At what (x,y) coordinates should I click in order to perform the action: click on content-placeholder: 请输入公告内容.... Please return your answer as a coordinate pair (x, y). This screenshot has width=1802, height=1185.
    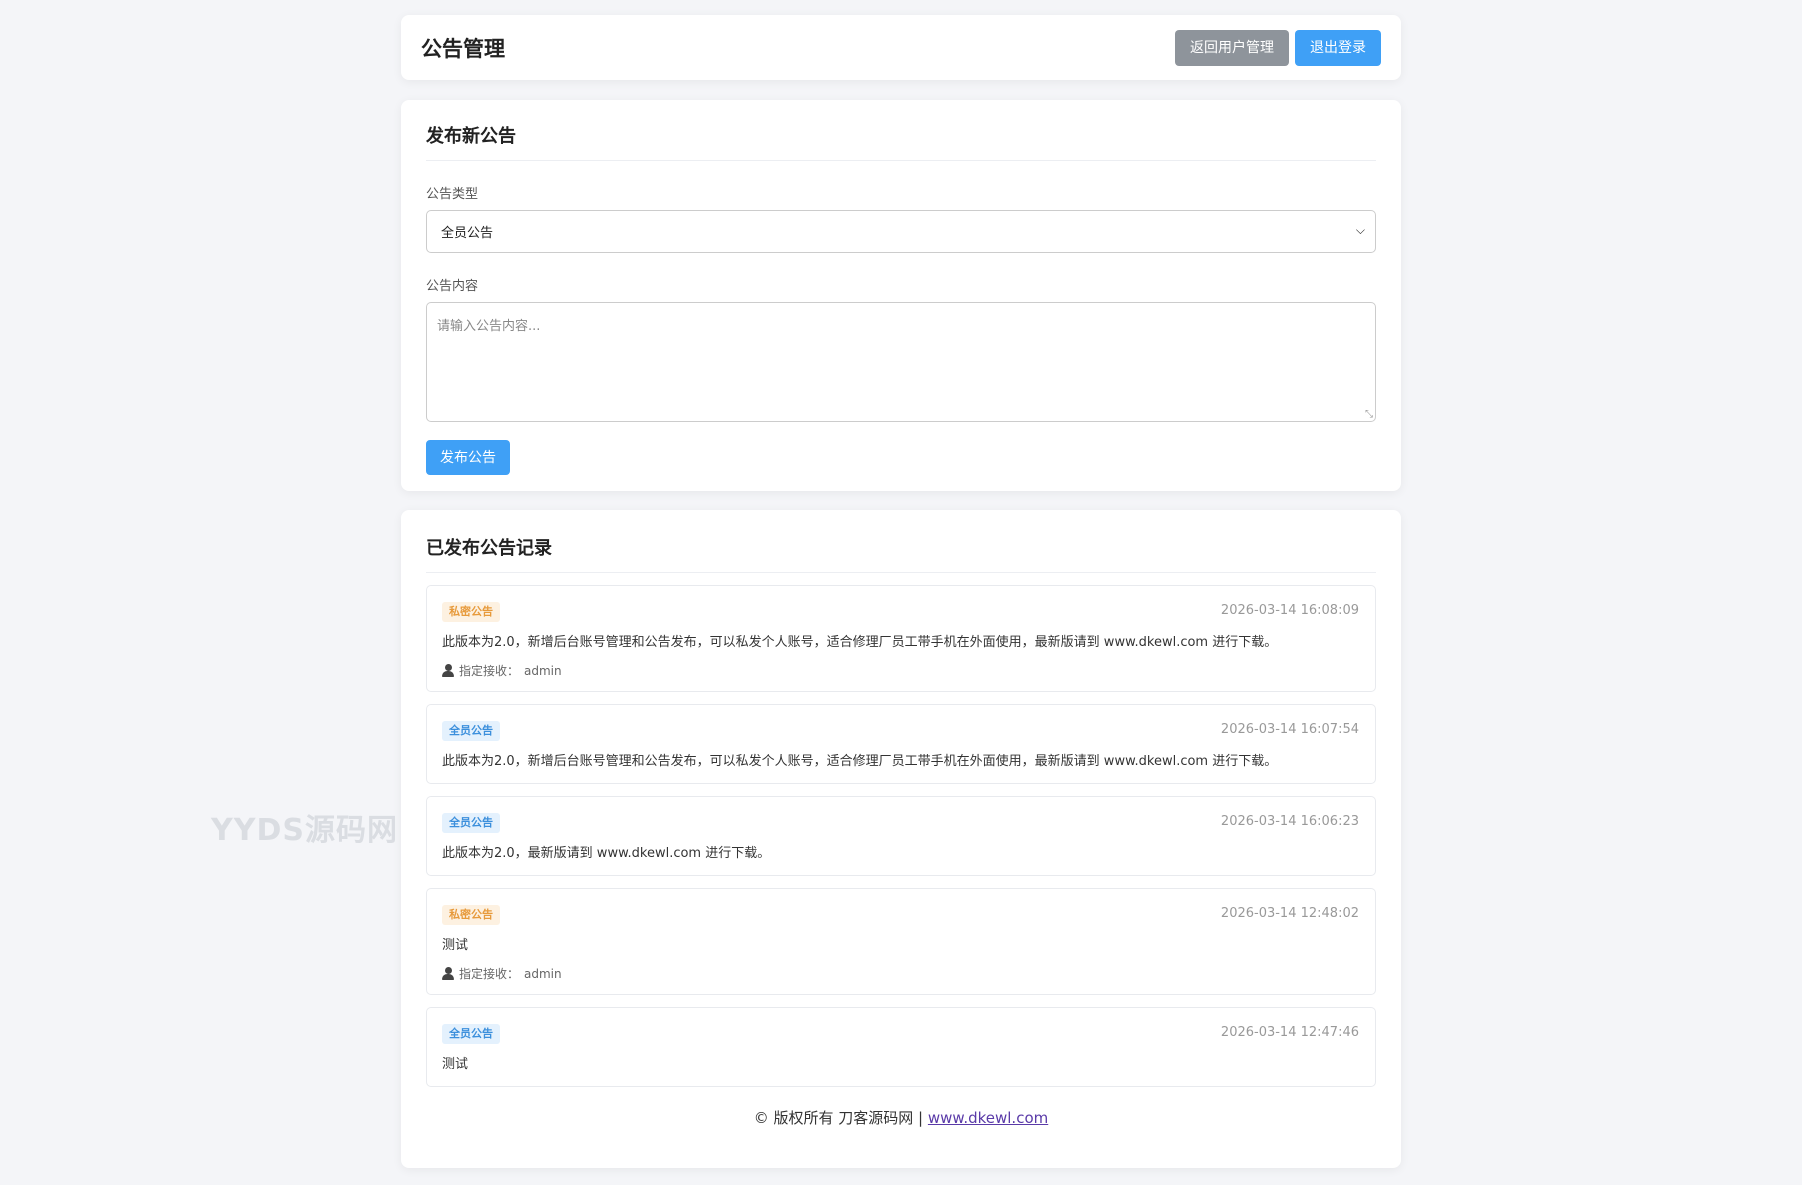
    Looking at the image, I should click on (489, 326).